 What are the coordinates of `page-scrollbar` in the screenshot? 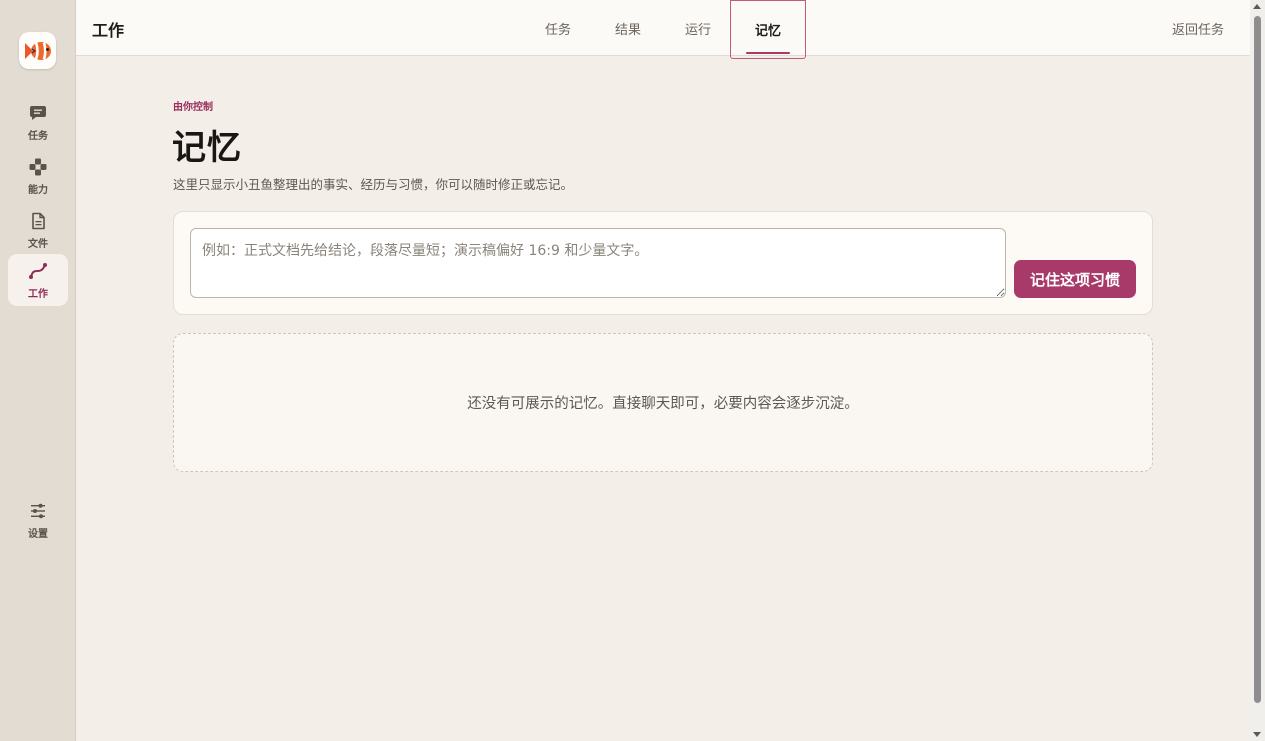 It's located at (1257, 370).